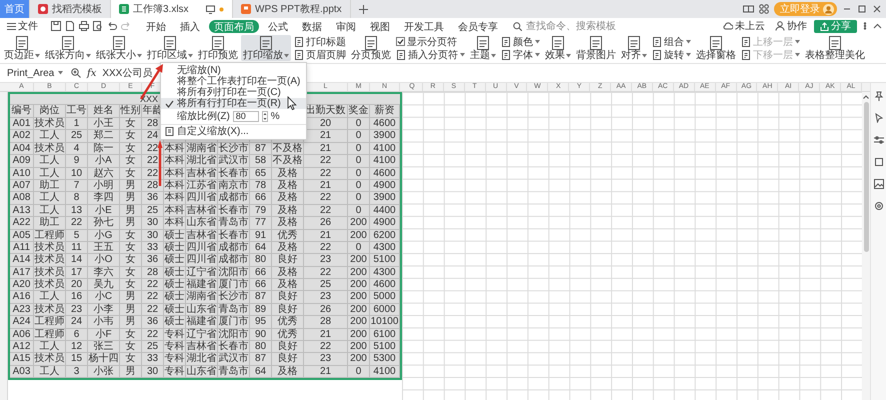  I want to click on ribbon-button: 纸张方向, so click(68, 48).